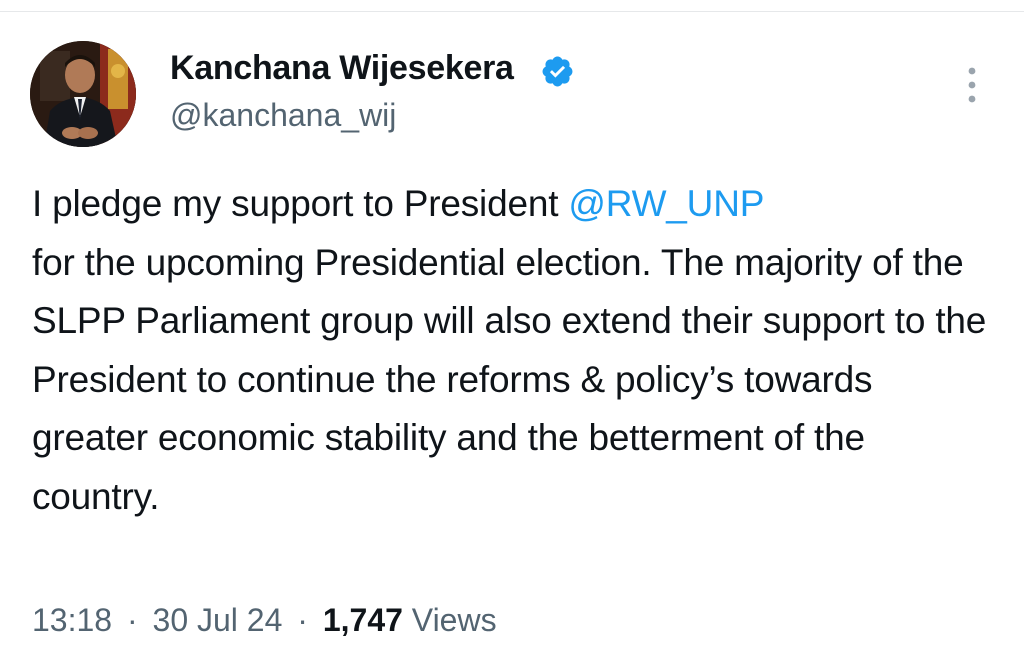  I want to click on avatar, so click(83, 94).